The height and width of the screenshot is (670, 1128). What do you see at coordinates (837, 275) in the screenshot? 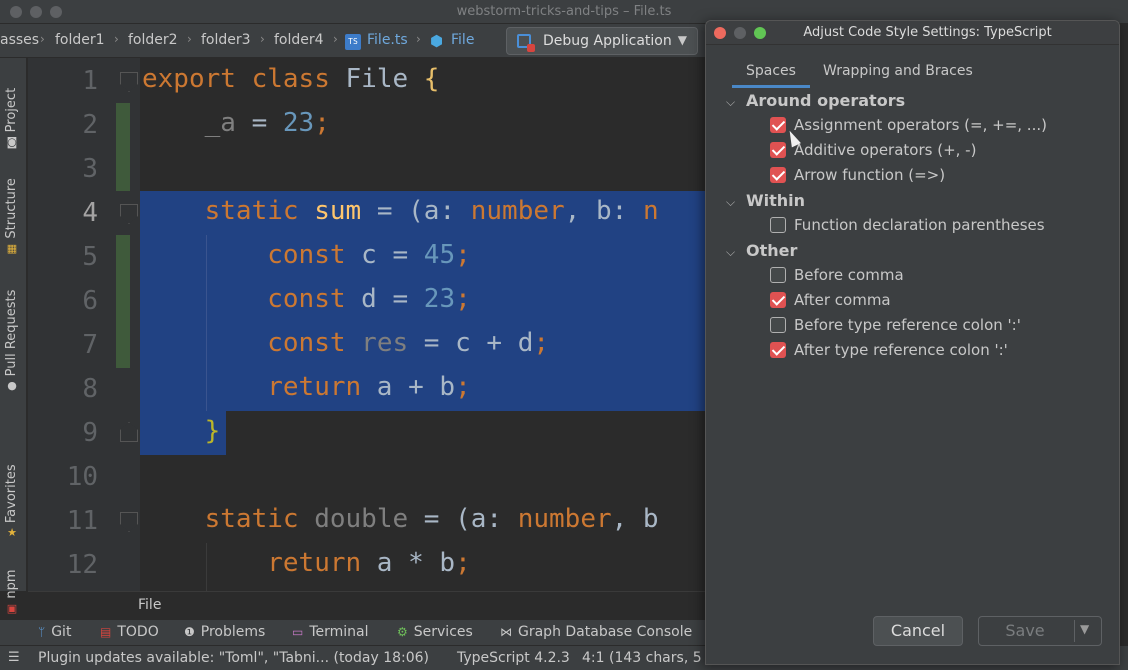
I see `option-before-comma: Before comma` at bounding box center [837, 275].